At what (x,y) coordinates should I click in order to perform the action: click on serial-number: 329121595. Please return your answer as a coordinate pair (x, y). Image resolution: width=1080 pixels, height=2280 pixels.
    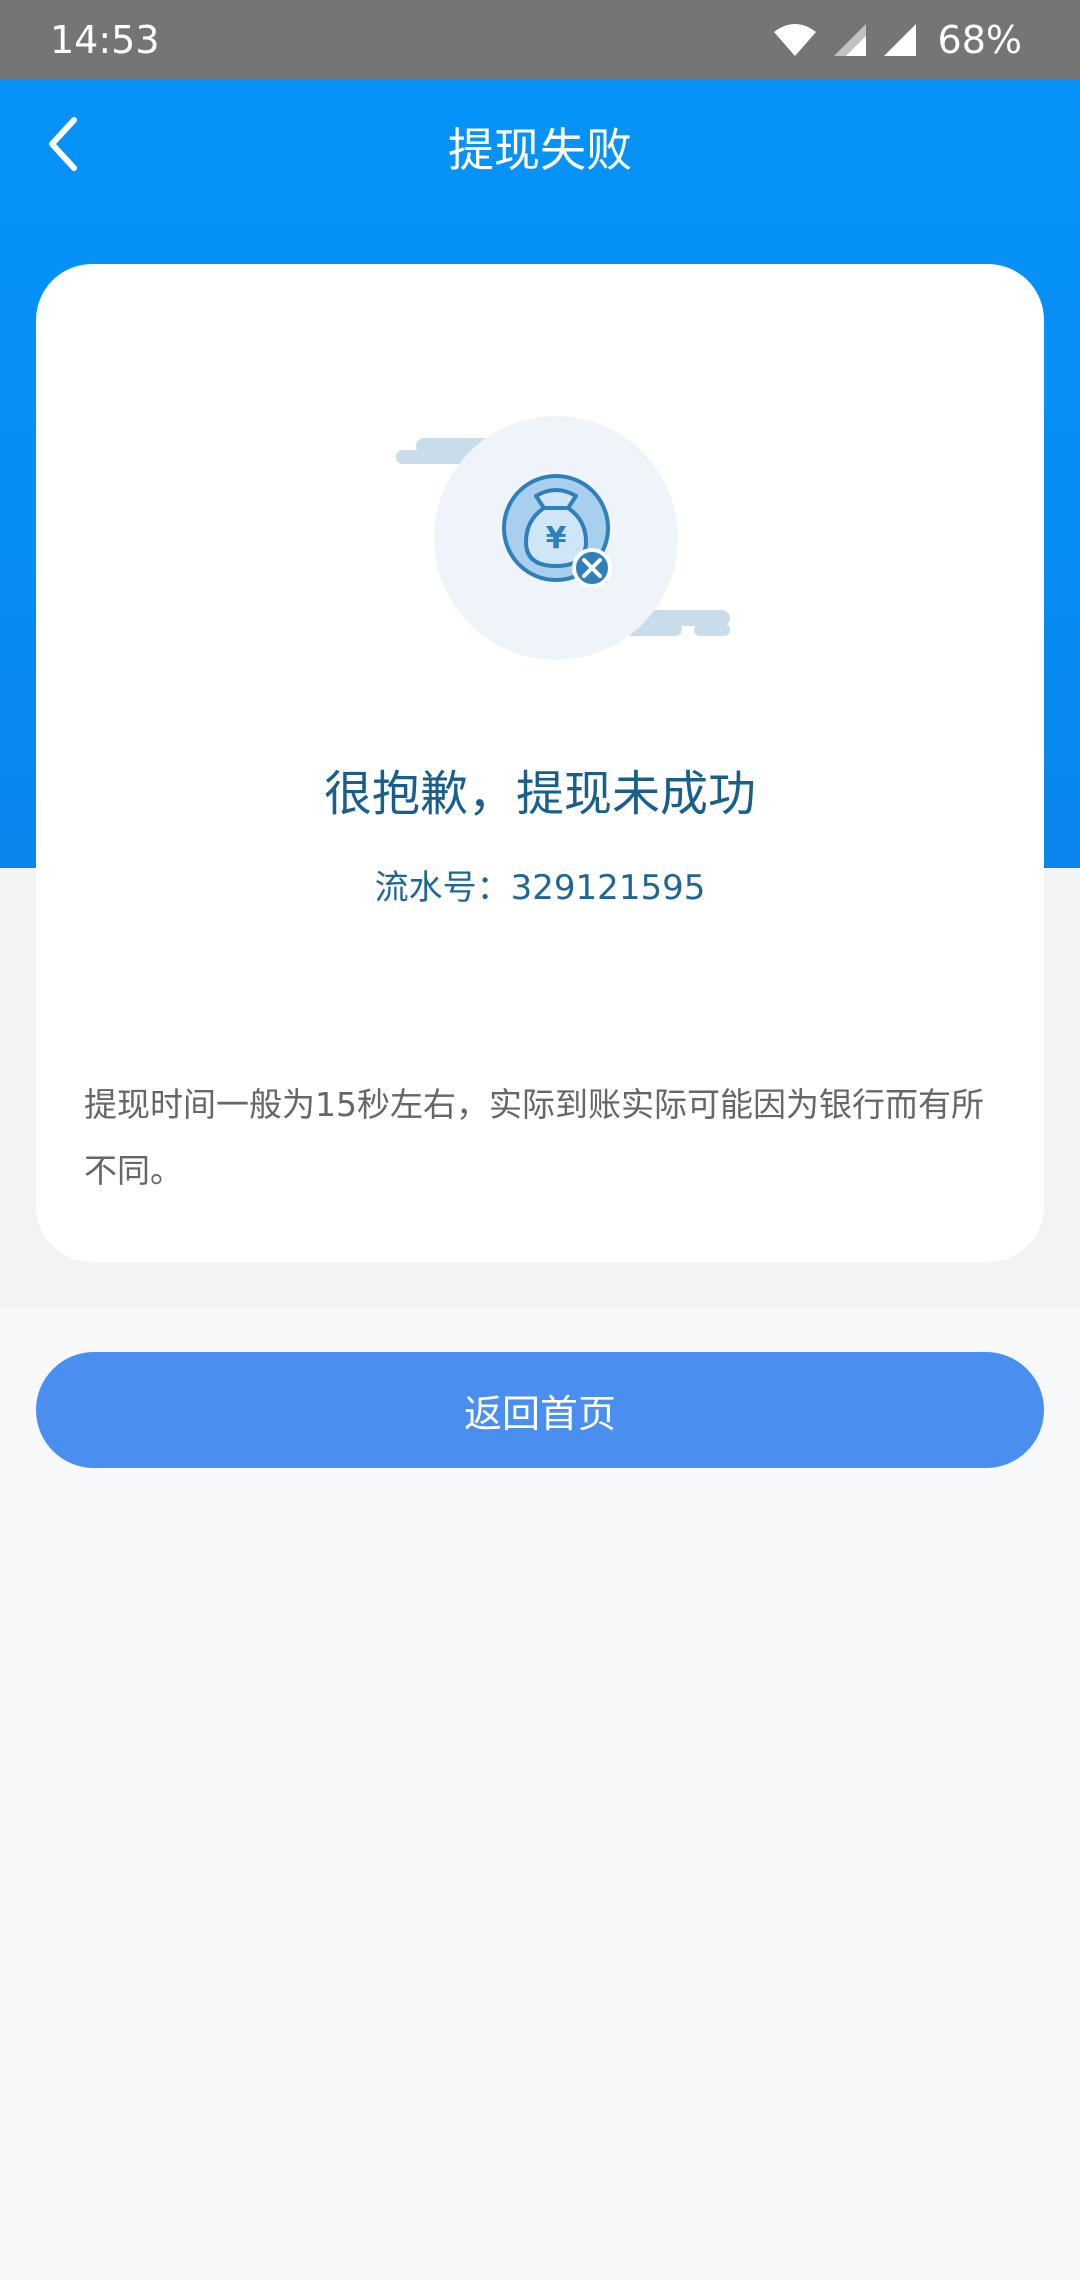
    Looking at the image, I should click on (608, 888).